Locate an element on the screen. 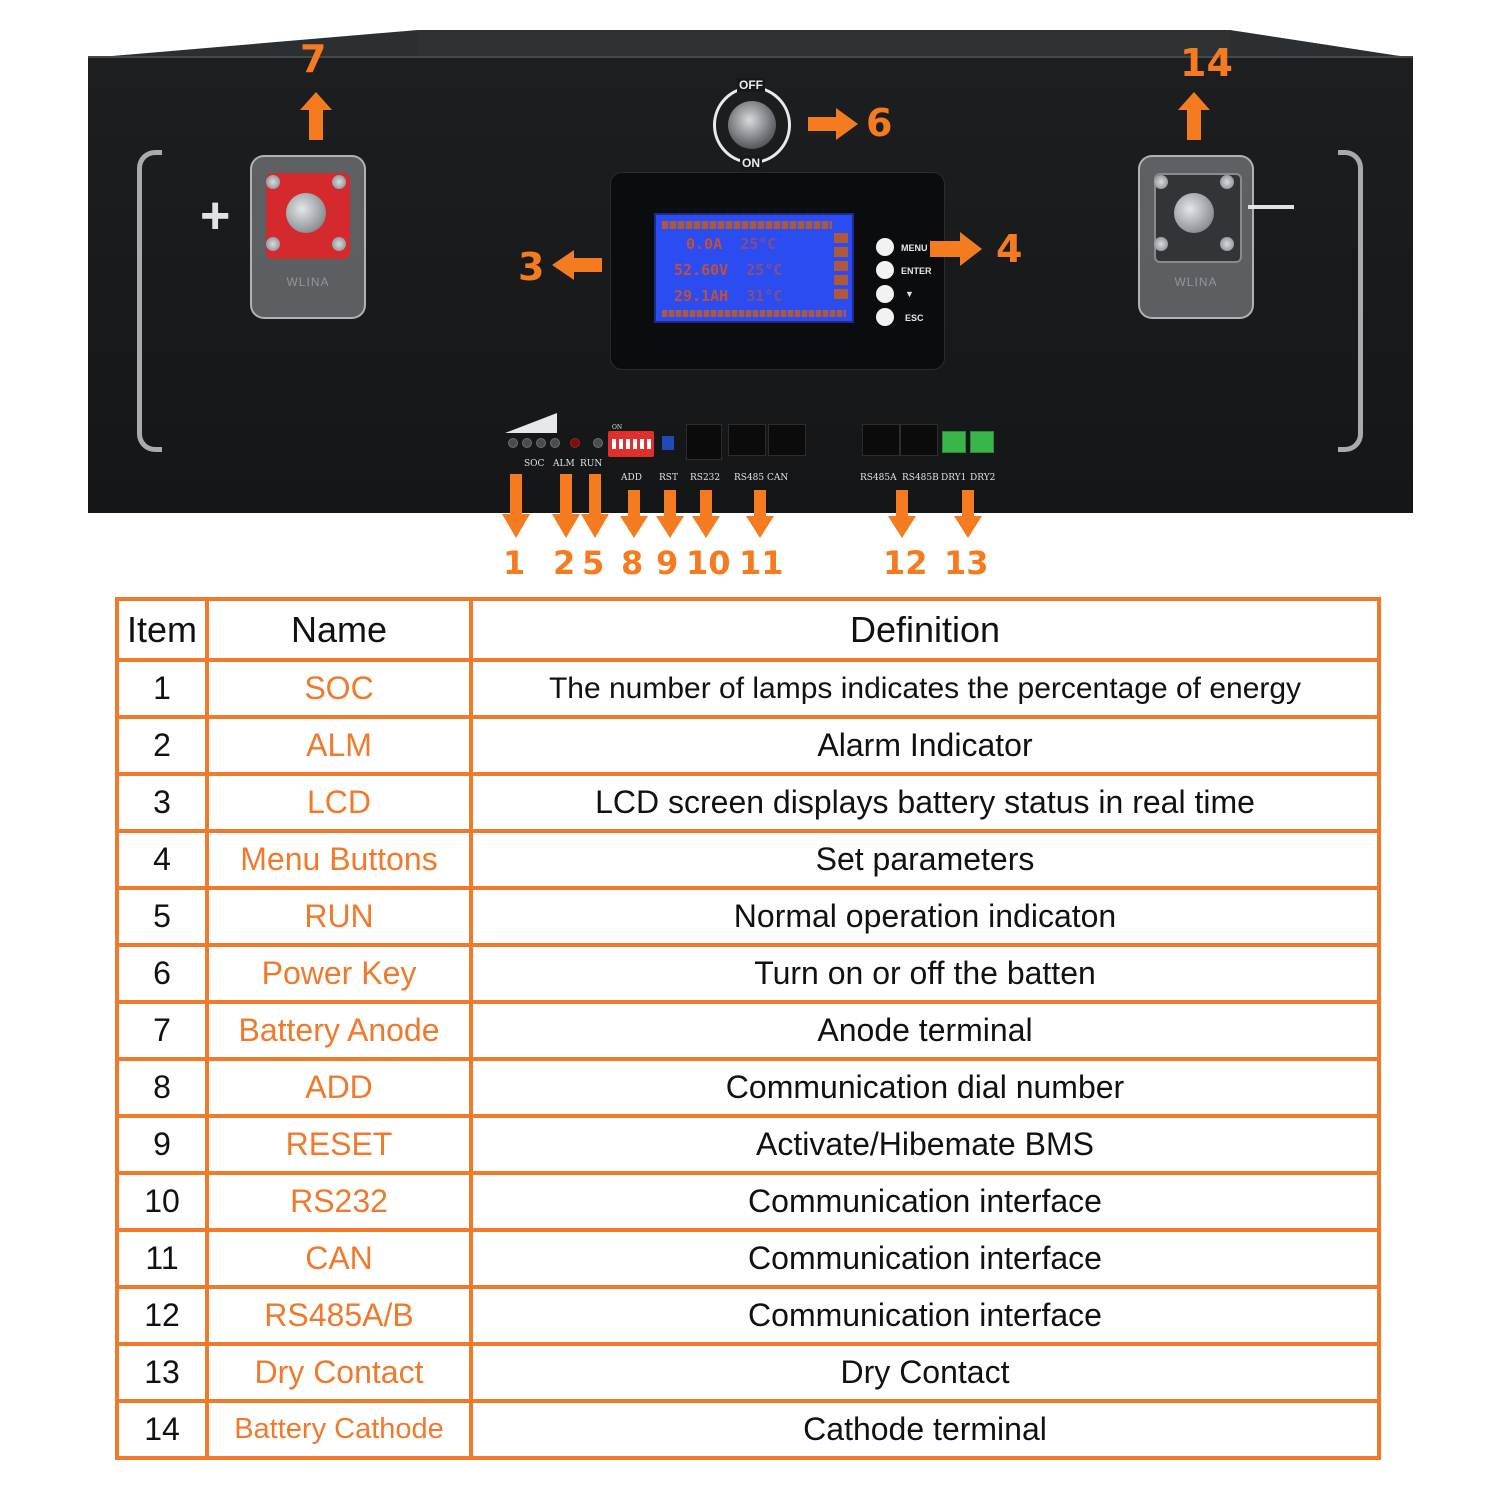 The image size is (1500, 1500). row-item-number: 8 is located at coordinates (162, 1087).